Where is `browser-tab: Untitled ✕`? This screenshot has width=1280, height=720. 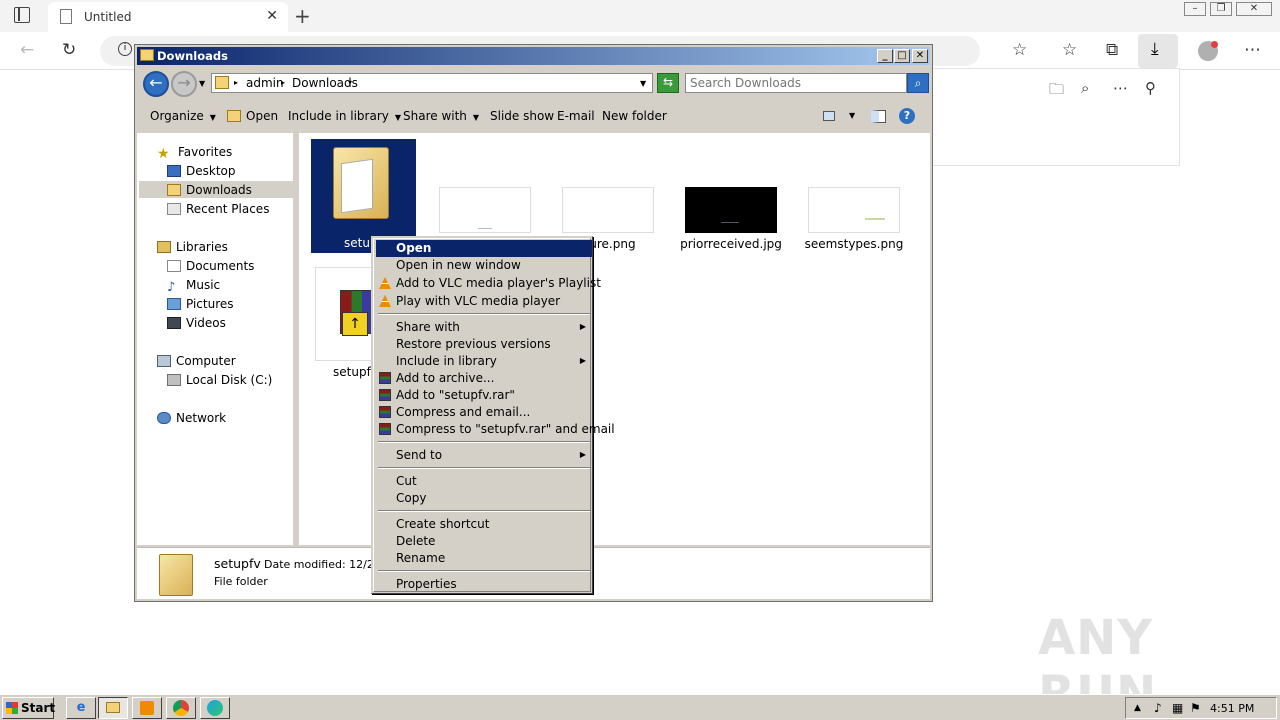 browser-tab: Untitled ✕ is located at coordinates (168, 17).